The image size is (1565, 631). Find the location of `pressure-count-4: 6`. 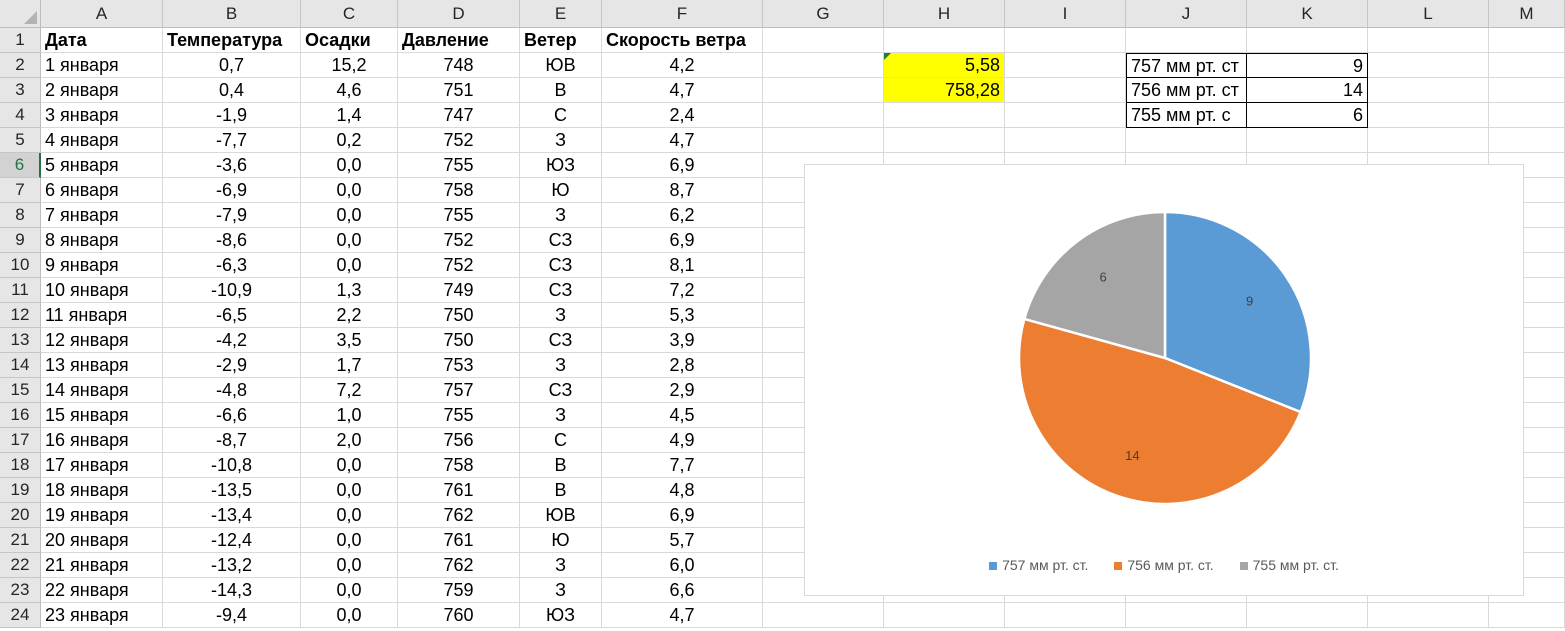

pressure-count-4: 6 is located at coordinates (1307, 115).